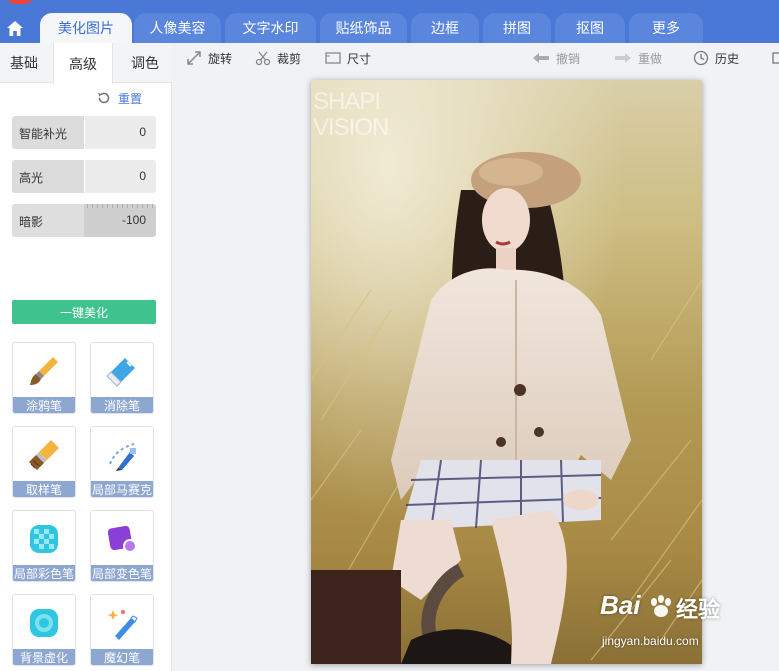 The width and height of the screenshot is (779, 671). Describe the element at coordinates (44, 573) in the screenshot. I see `tool-caption: 局部彩色笔` at that location.